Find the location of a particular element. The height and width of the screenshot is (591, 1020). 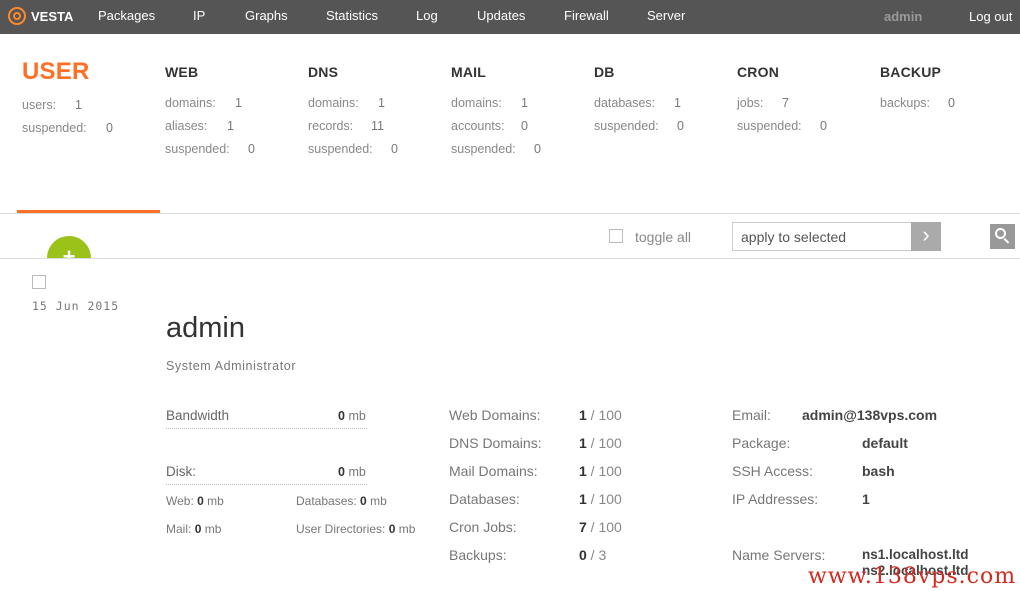

stats-user-title: USER is located at coordinates (56, 71).